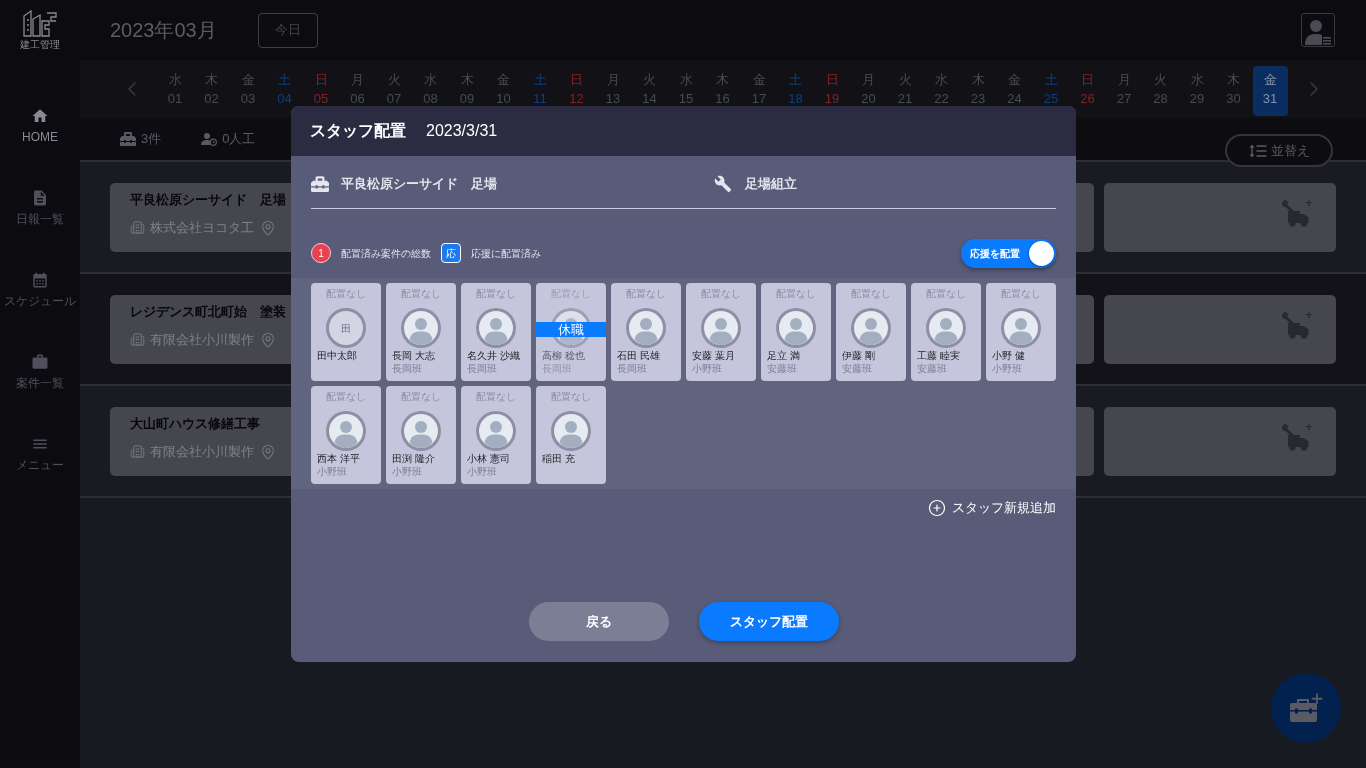 Image resolution: width=1366 pixels, height=768 pixels. Describe the element at coordinates (771, 184) in the screenshot. I see `work-type: 足場組立` at that location.